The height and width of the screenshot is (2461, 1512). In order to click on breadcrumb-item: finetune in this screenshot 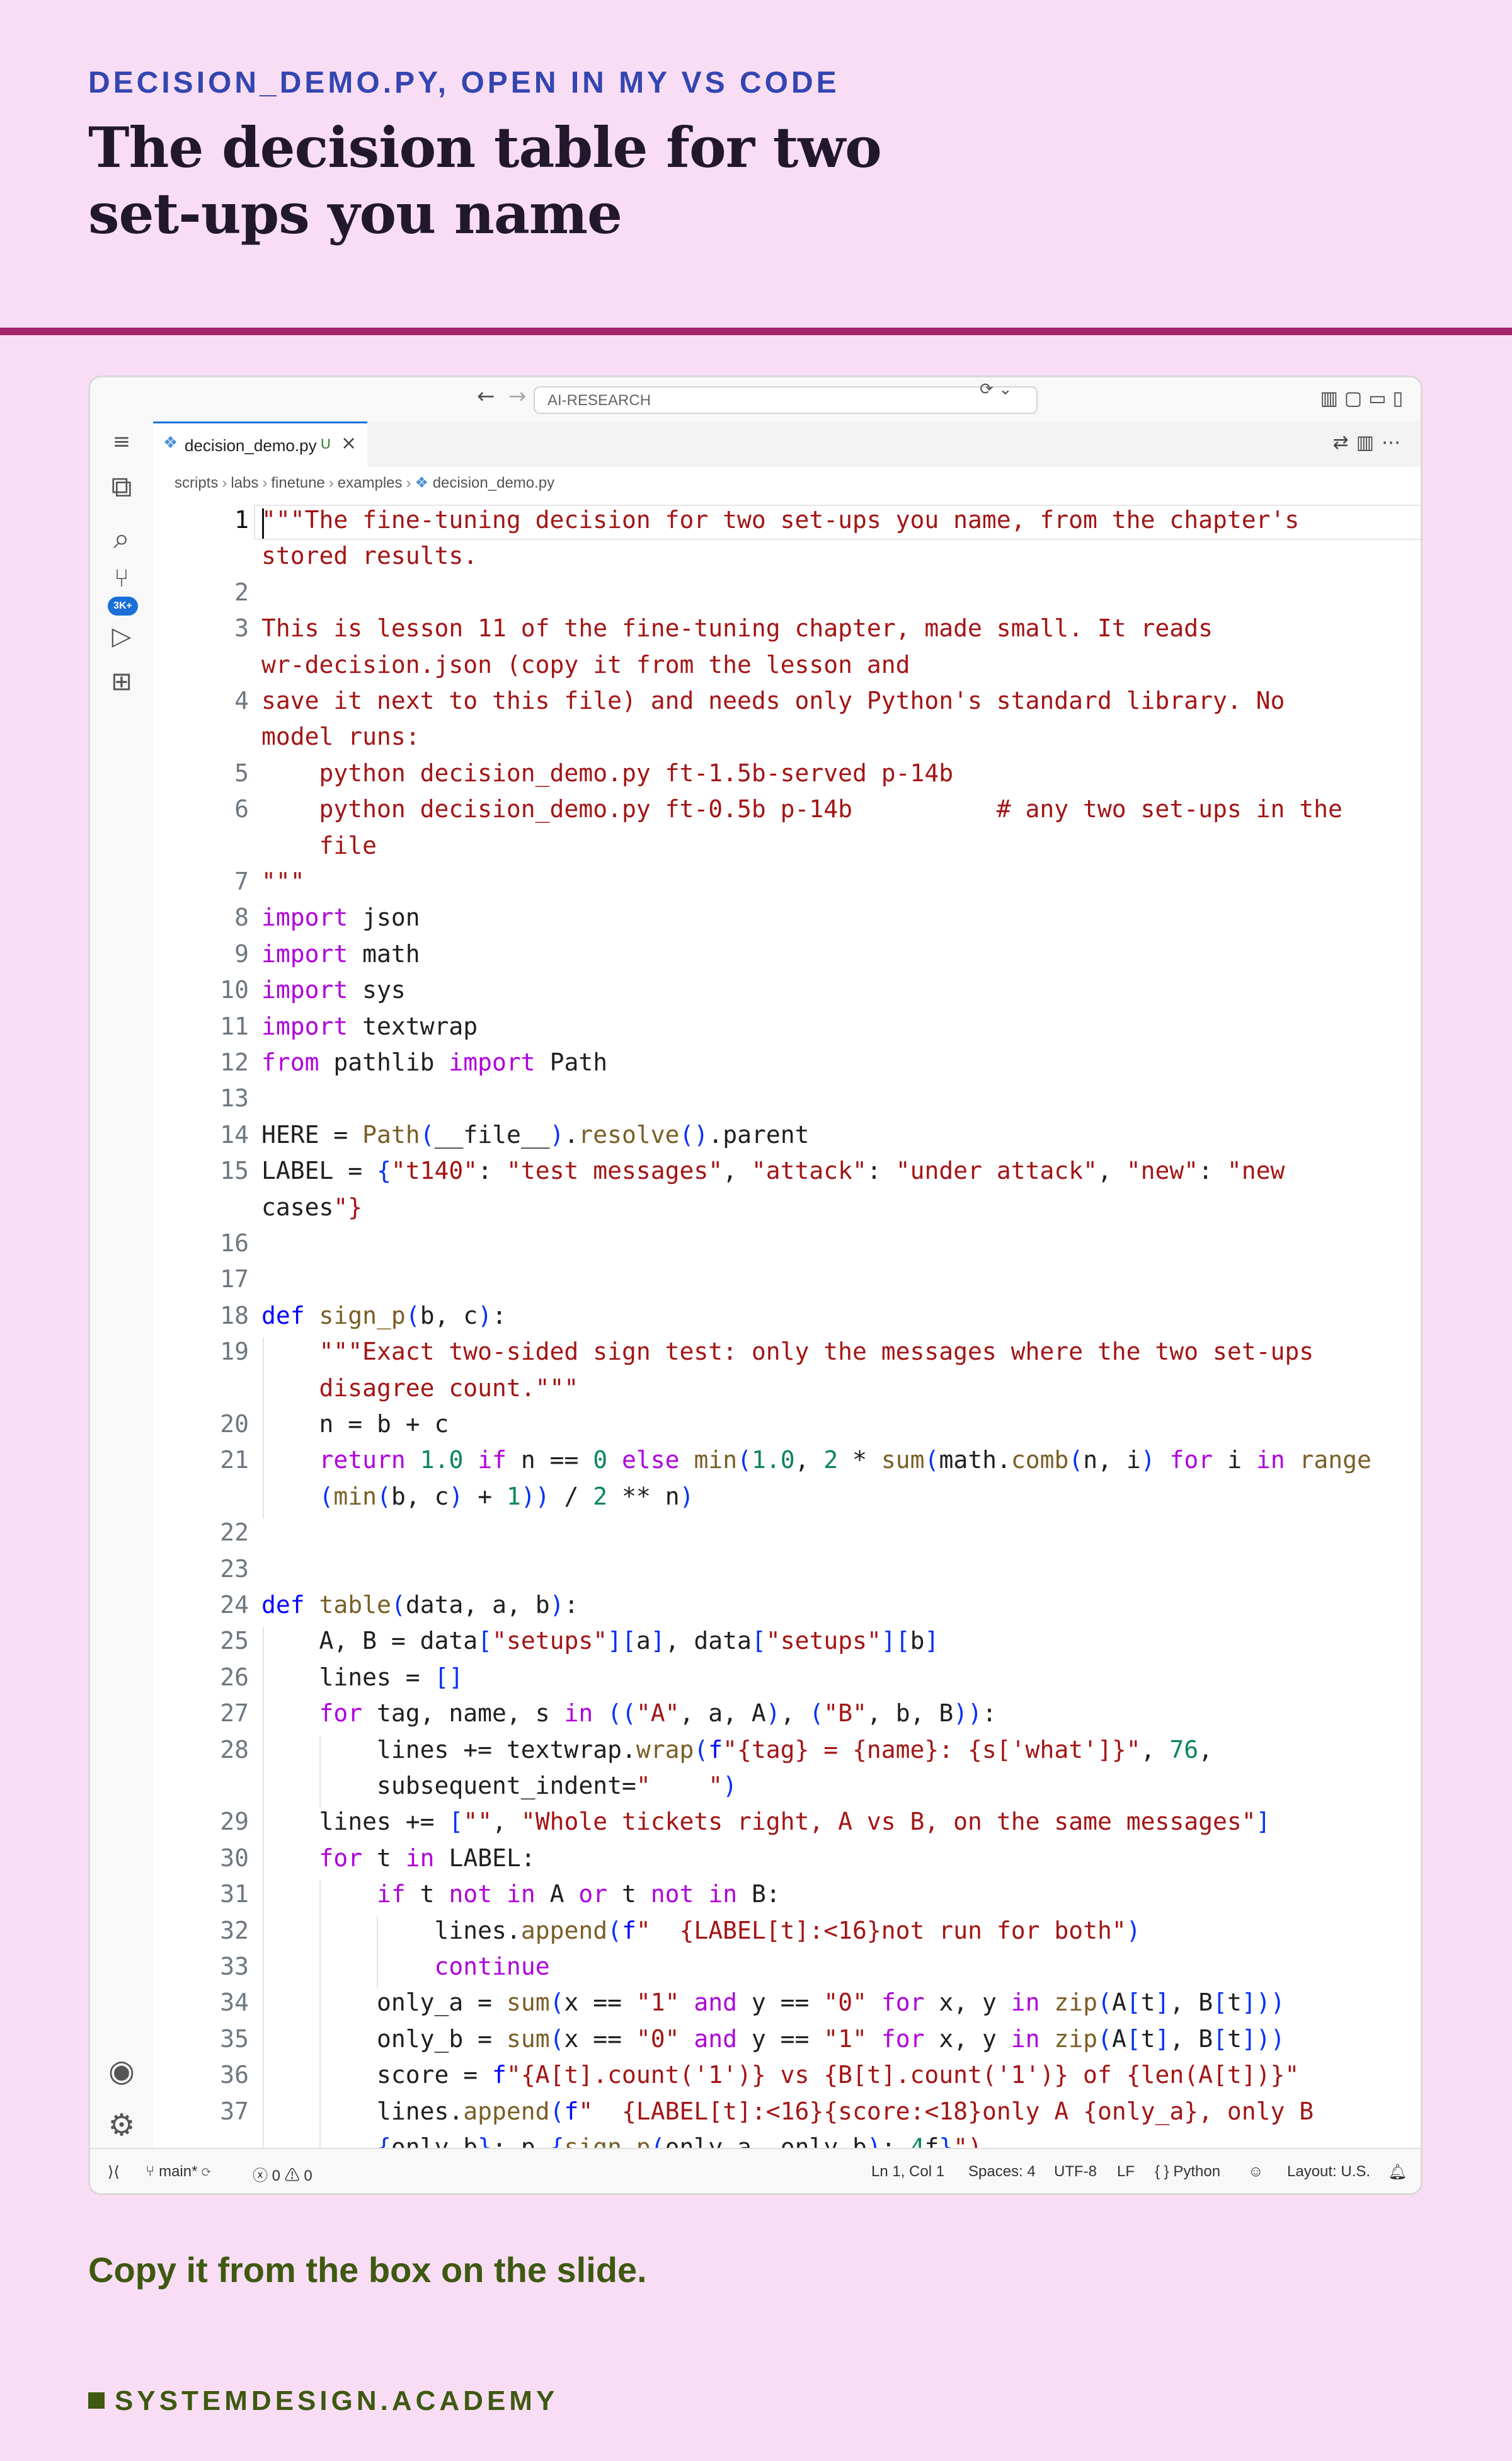, I will do `click(297, 482)`.